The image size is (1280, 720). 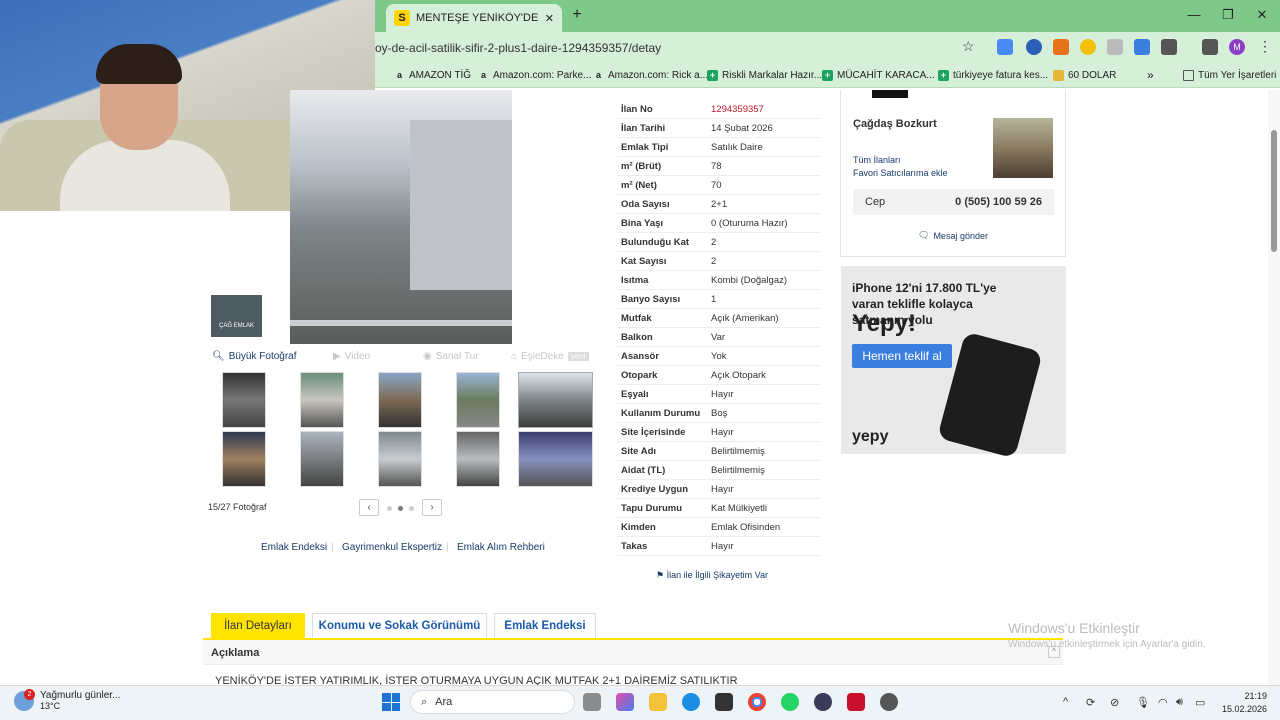 I want to click on all-listings-link: Tüm İlanları, so click(x=877, y=160).